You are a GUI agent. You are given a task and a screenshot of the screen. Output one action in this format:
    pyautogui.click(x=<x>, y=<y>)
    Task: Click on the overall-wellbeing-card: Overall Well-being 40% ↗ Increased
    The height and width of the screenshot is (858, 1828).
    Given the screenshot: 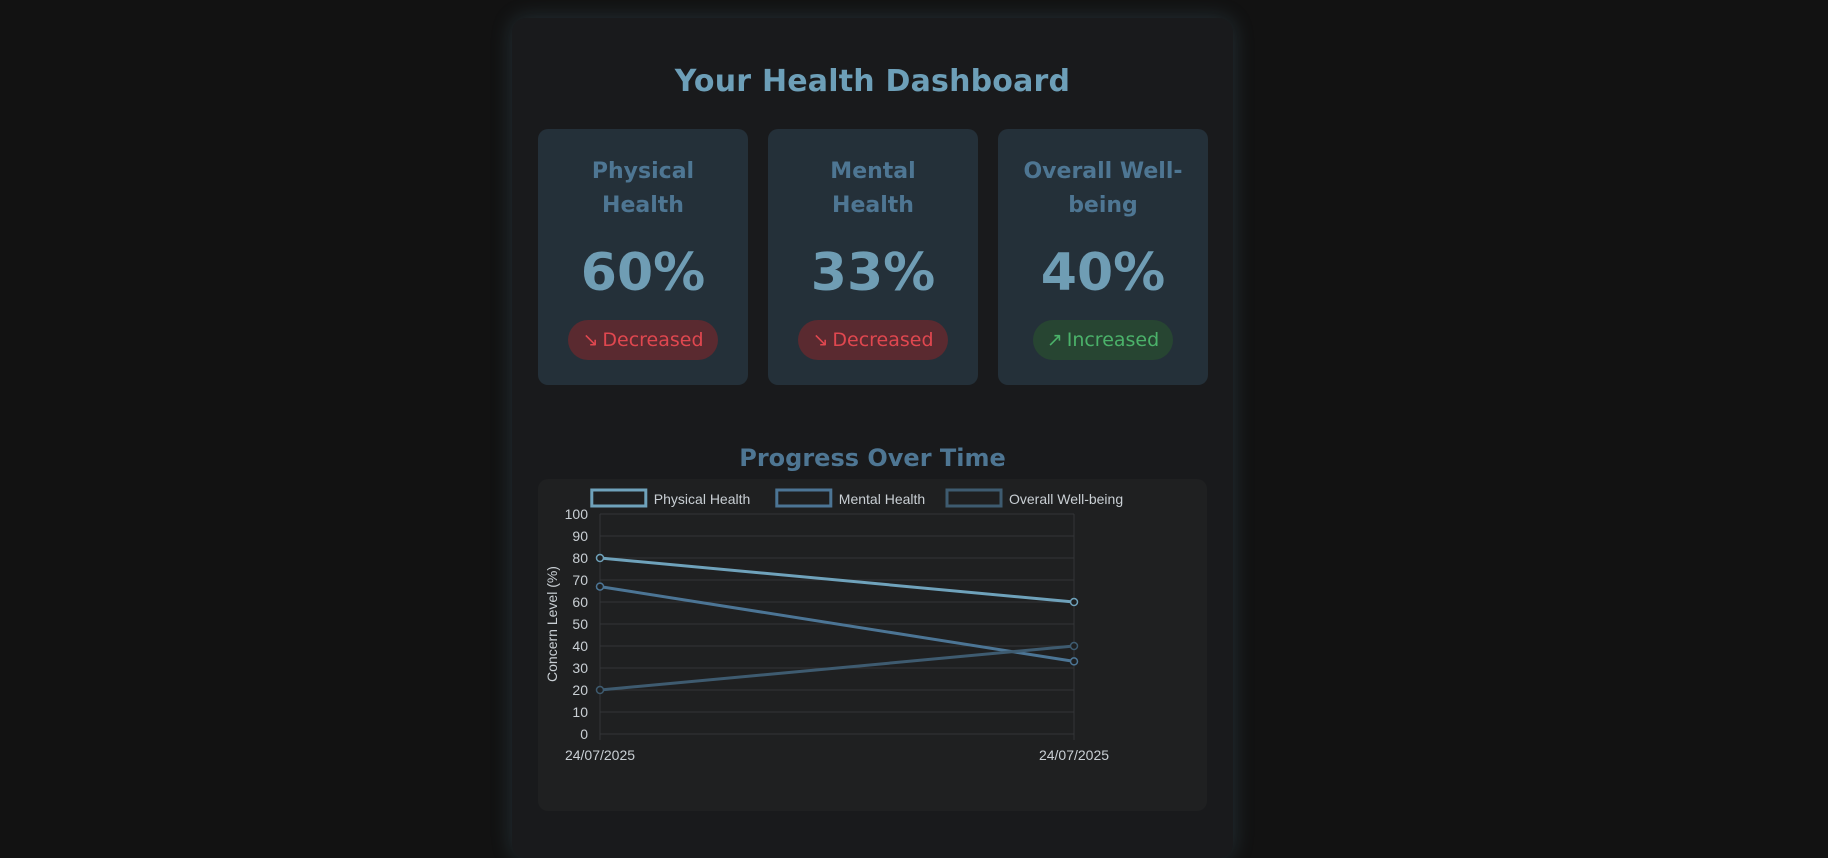 What is the action you would take?
    pyautogui.click(x=1103, y=257)
    